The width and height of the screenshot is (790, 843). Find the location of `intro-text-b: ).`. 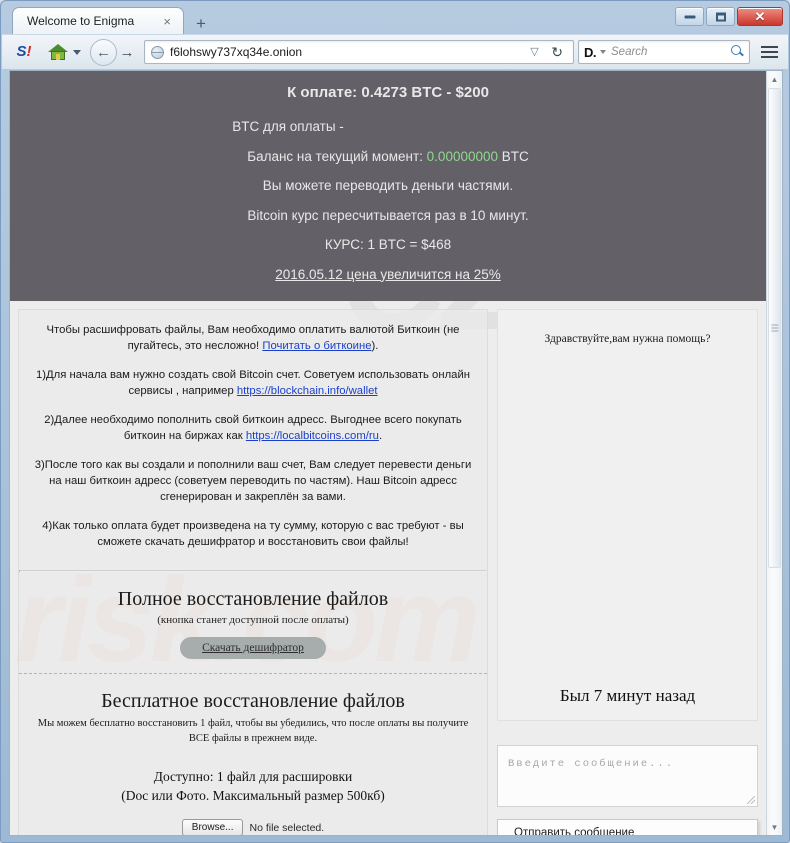

intro-text-b: ). is located at coordinates (375, 346).